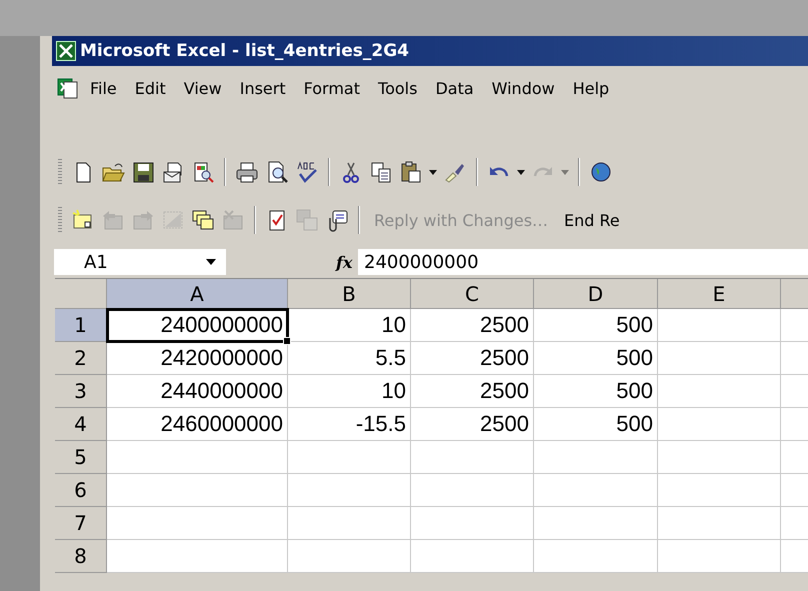 Image resolution: width=808 pixels, height=591 pixels. Describe the element at coordinates (263, 88) in the screenshot. I see `menu-item: Insert` at that location.